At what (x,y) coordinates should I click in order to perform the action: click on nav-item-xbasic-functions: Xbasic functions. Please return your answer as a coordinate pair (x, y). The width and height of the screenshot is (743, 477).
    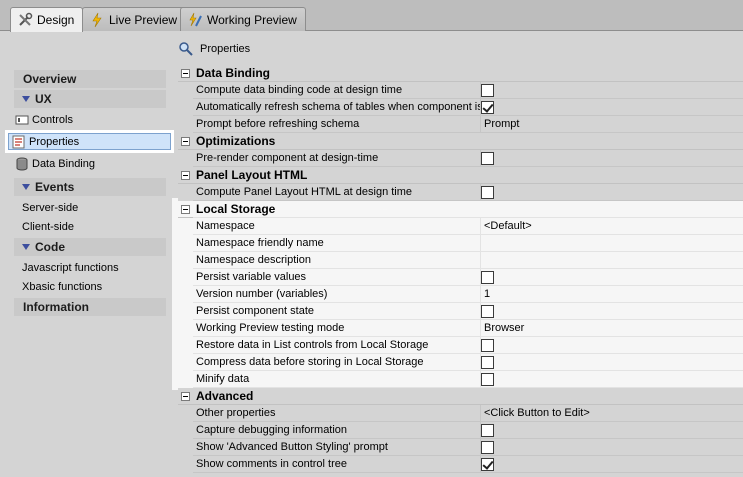
    Looking at the image, I should click on (62, 287).